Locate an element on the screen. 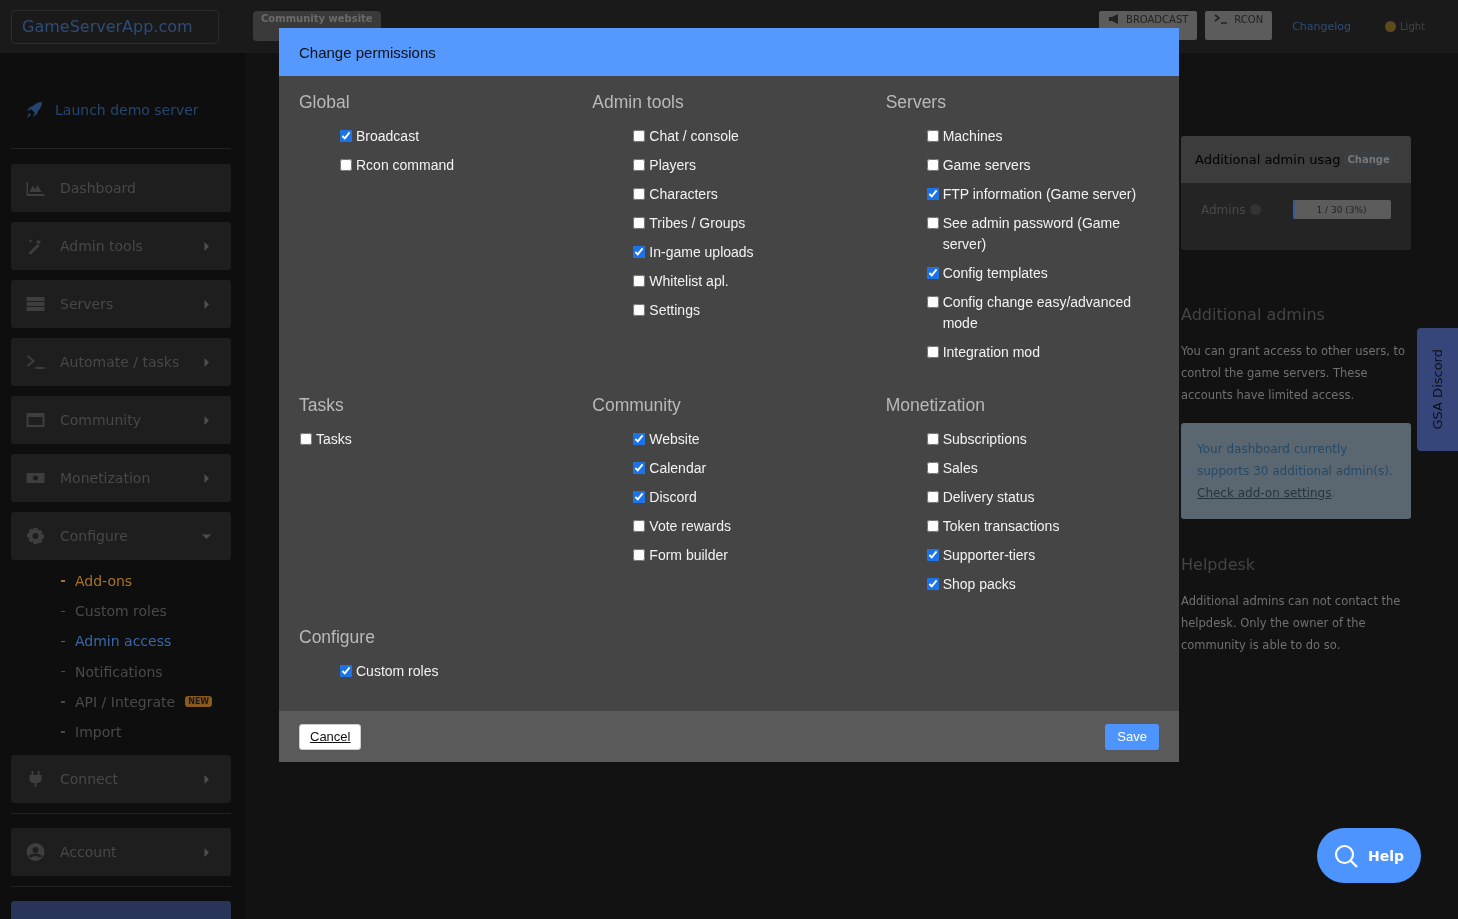  rcon-button: RCON is located at coordinates (1239, 25).